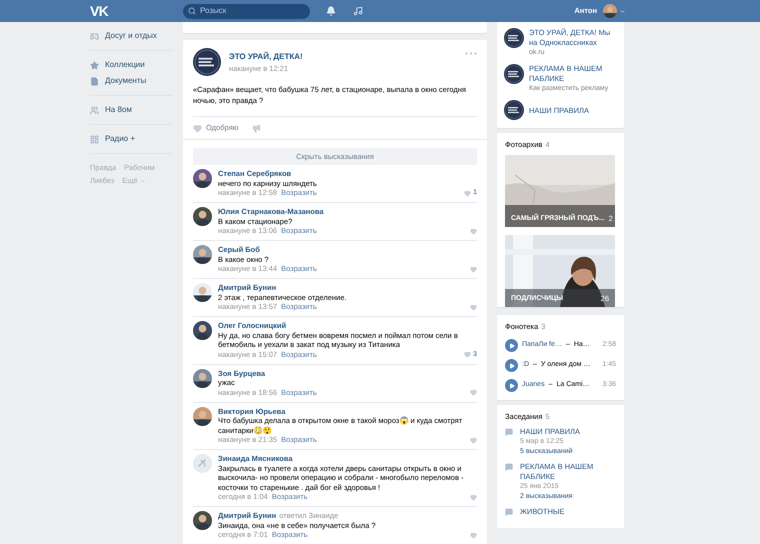 The height and width of the screenshot is (544, 760). Describe the element at coordinates (257, 128) in the screenshot. I see `share-icon` at that location.